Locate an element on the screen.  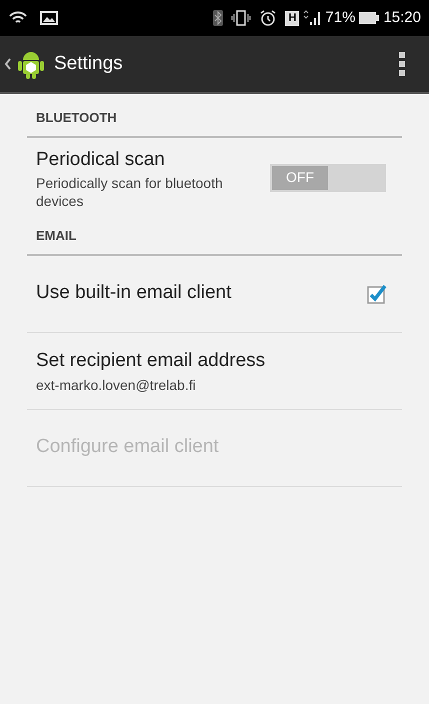
preference-title: Set recipient email address is located at coordinates (151, 361).